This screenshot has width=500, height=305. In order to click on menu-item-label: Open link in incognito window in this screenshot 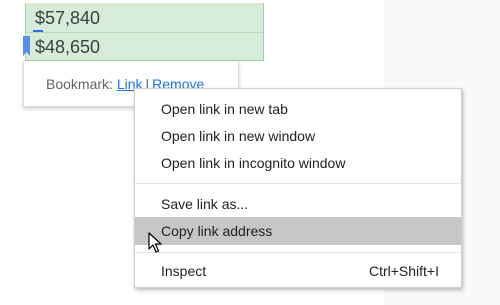, I will do `click(253, 163)`.